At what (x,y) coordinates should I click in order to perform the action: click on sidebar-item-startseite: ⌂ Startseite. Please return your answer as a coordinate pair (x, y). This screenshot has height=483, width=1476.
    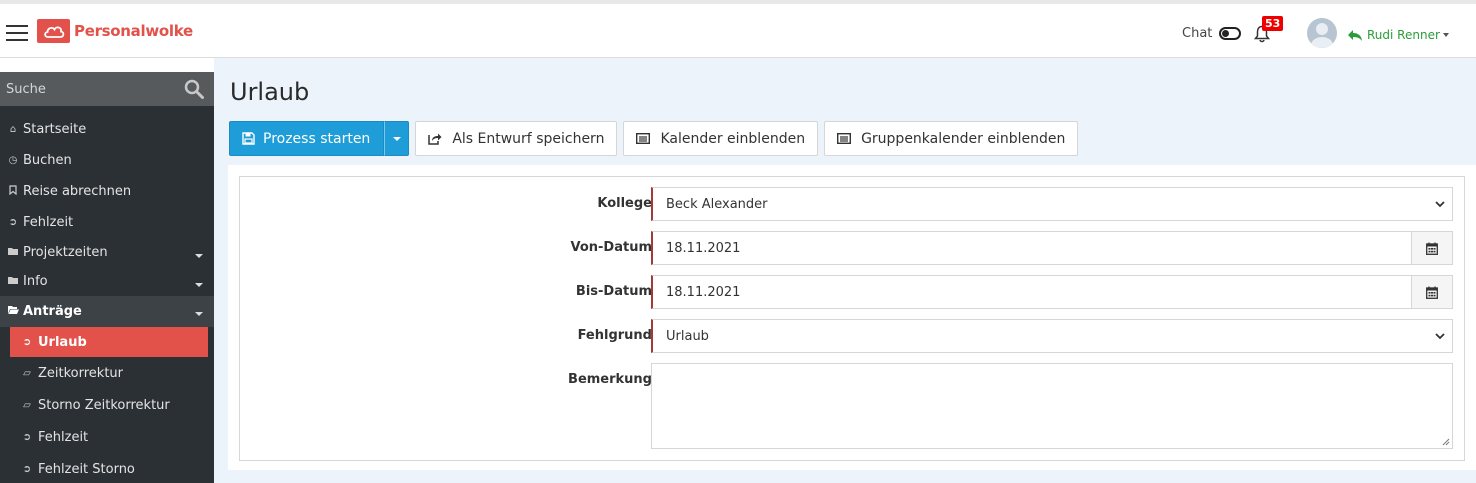
    Looking at the image, I should click on (107, 129).